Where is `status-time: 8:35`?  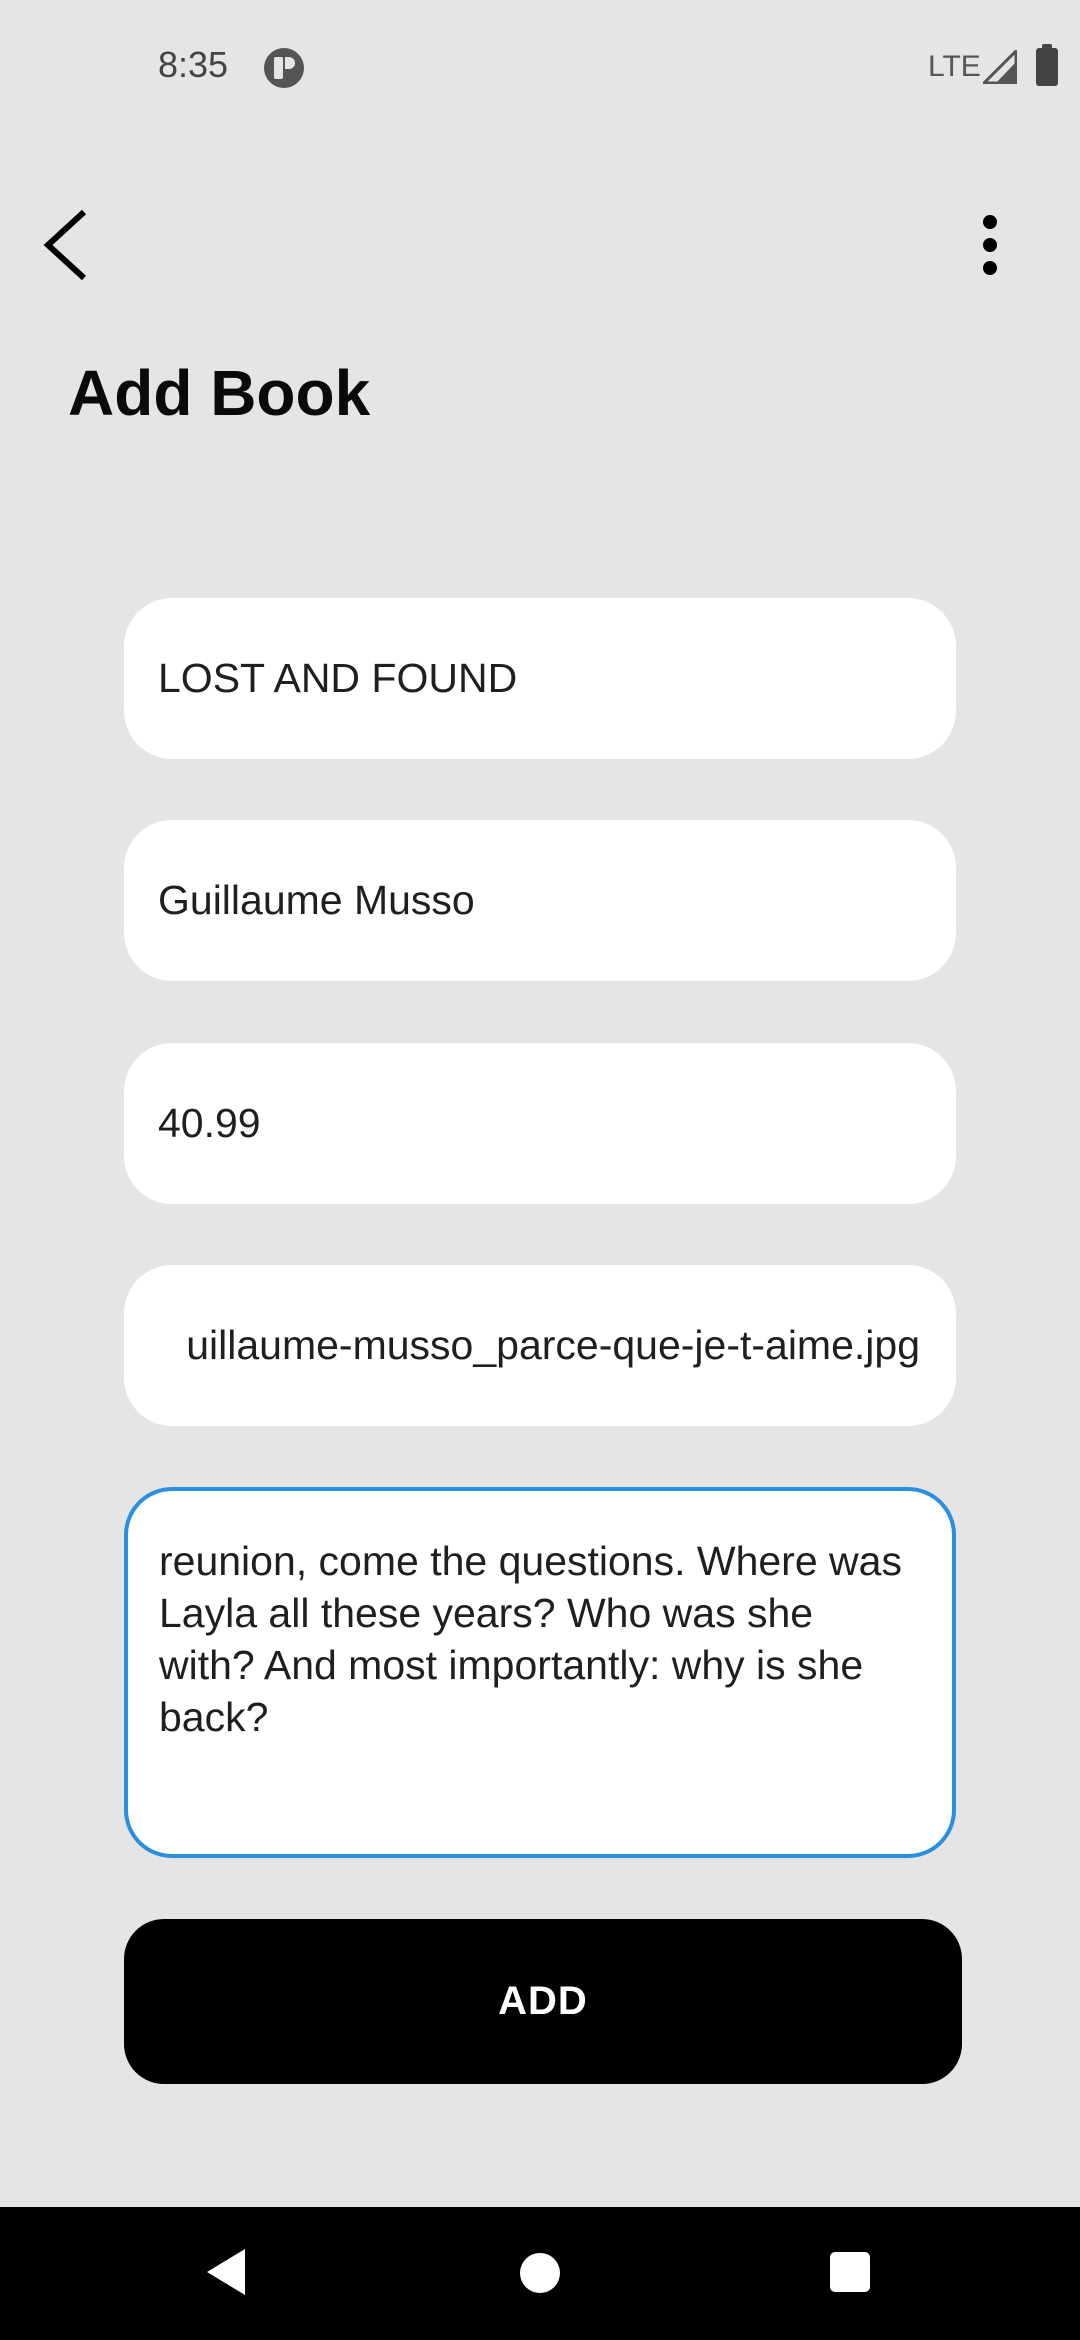
status-time: 8:35 is located at coordinates (193, 64).